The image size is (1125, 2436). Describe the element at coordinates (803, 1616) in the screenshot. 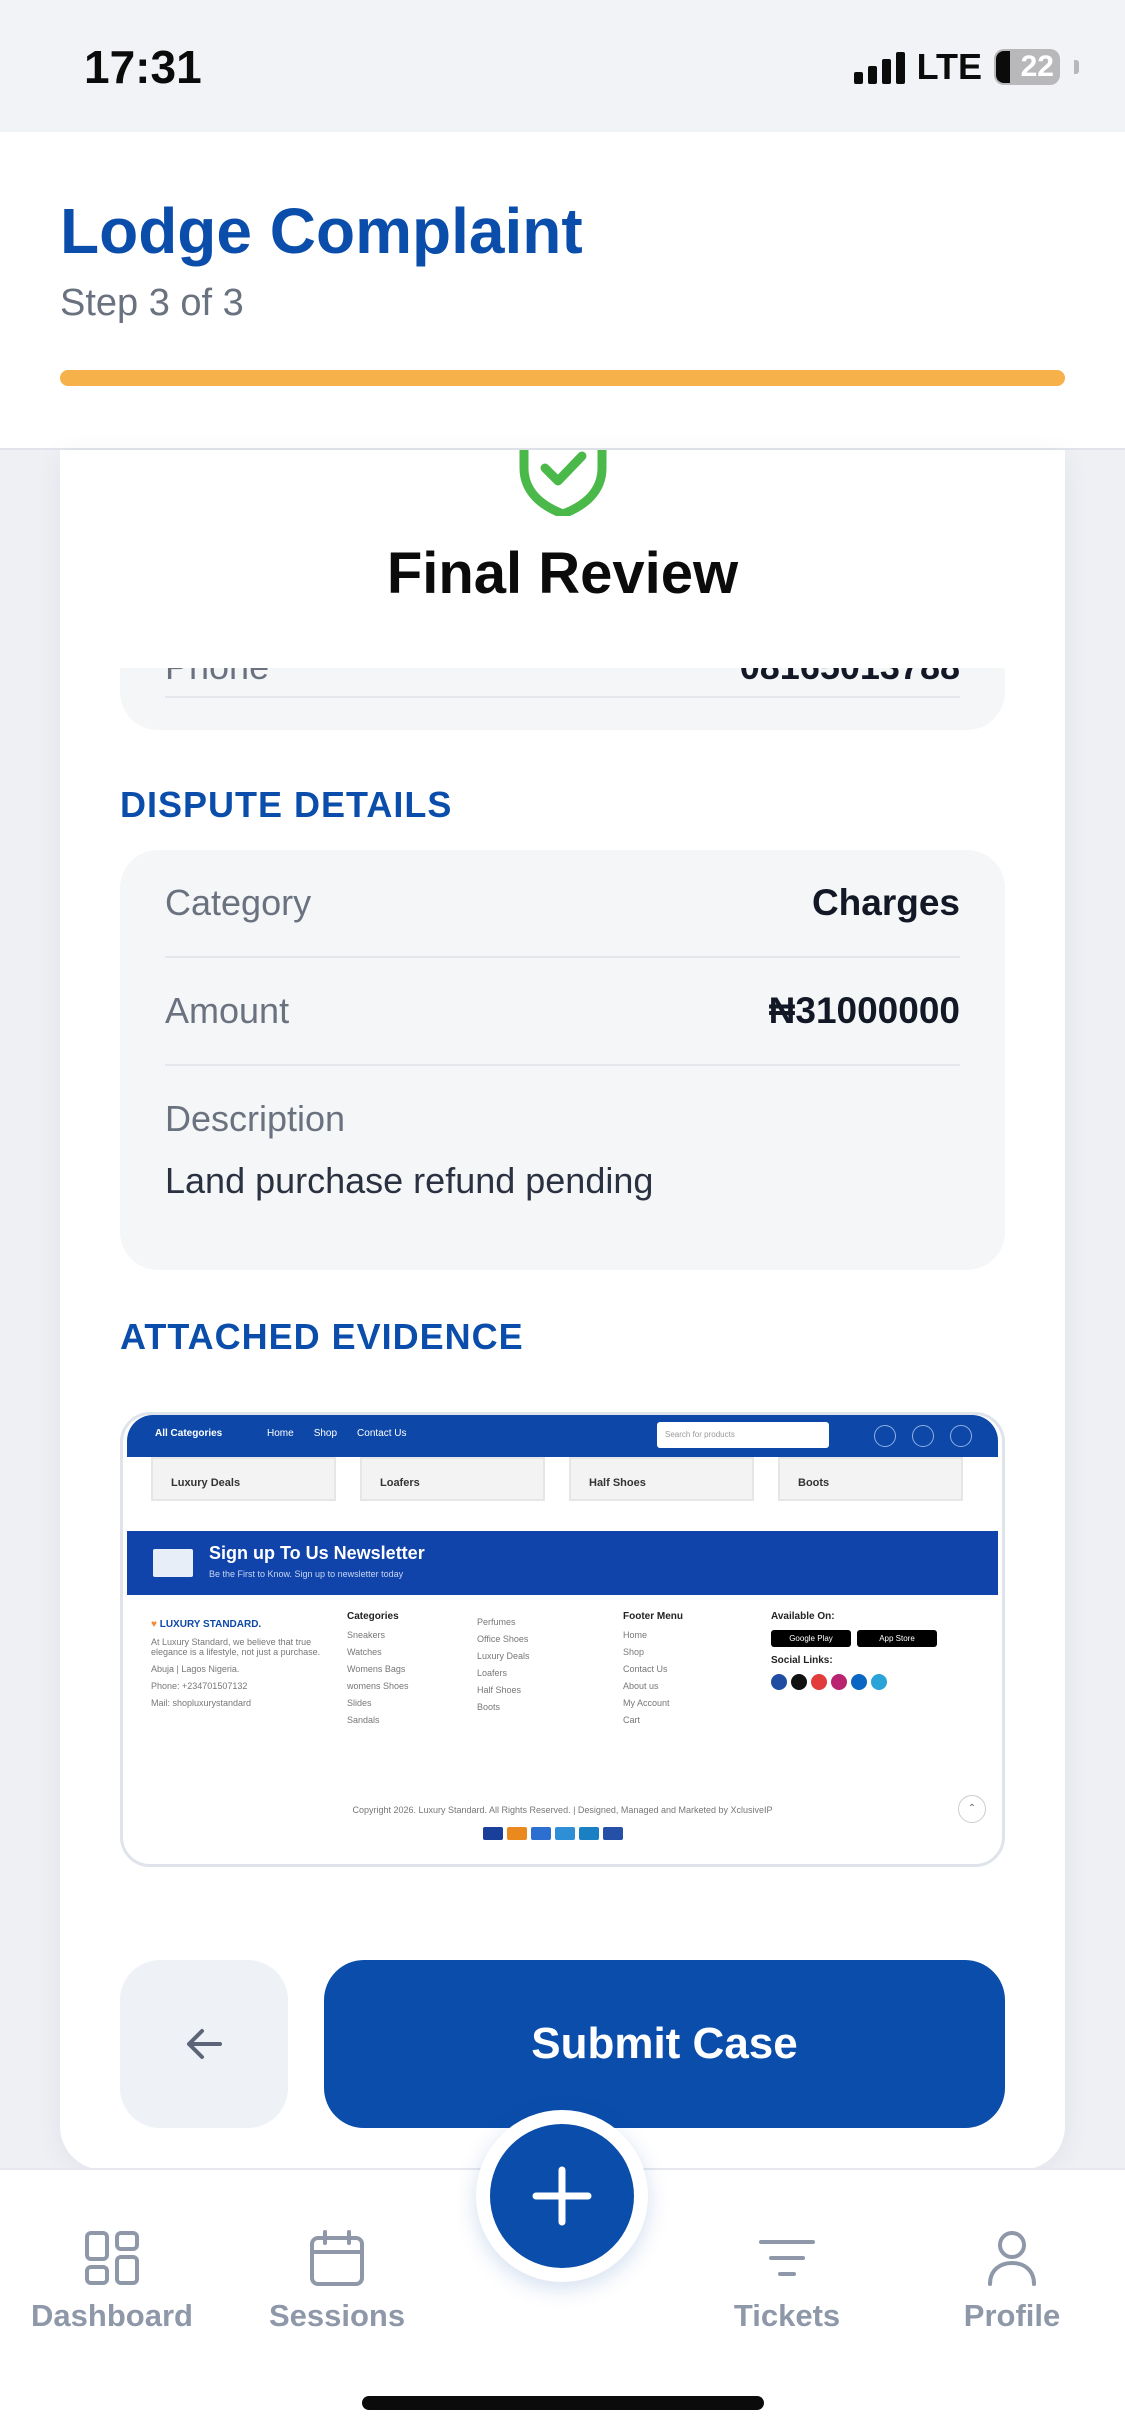

I see `available-title: Available On:` at that location.